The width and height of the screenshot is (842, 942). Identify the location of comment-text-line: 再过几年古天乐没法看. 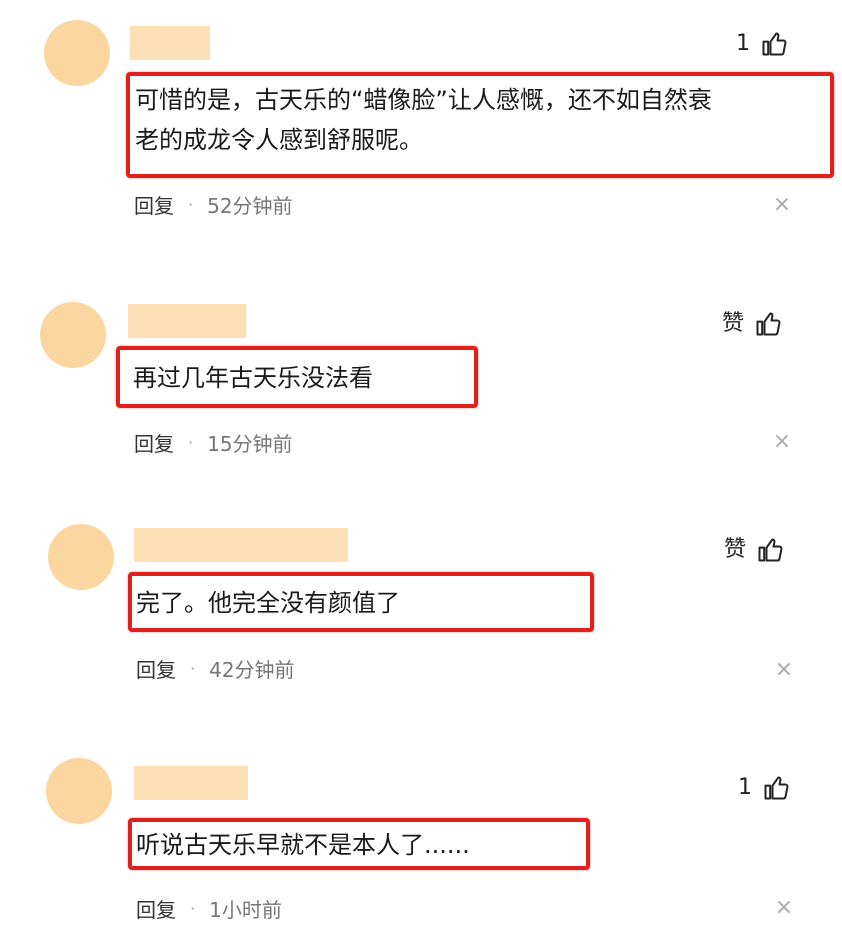
(253, 378).